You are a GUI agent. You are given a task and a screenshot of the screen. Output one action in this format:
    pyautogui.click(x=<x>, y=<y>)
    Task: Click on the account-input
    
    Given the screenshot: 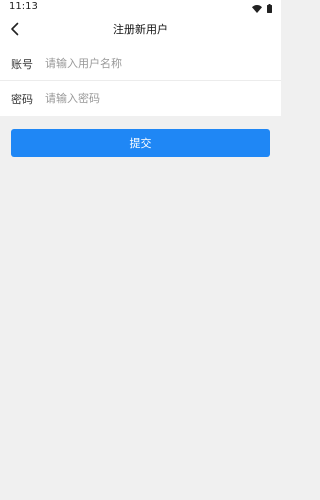 What is the action you would take?
    pyautogui.click(x=155, y=63)
    